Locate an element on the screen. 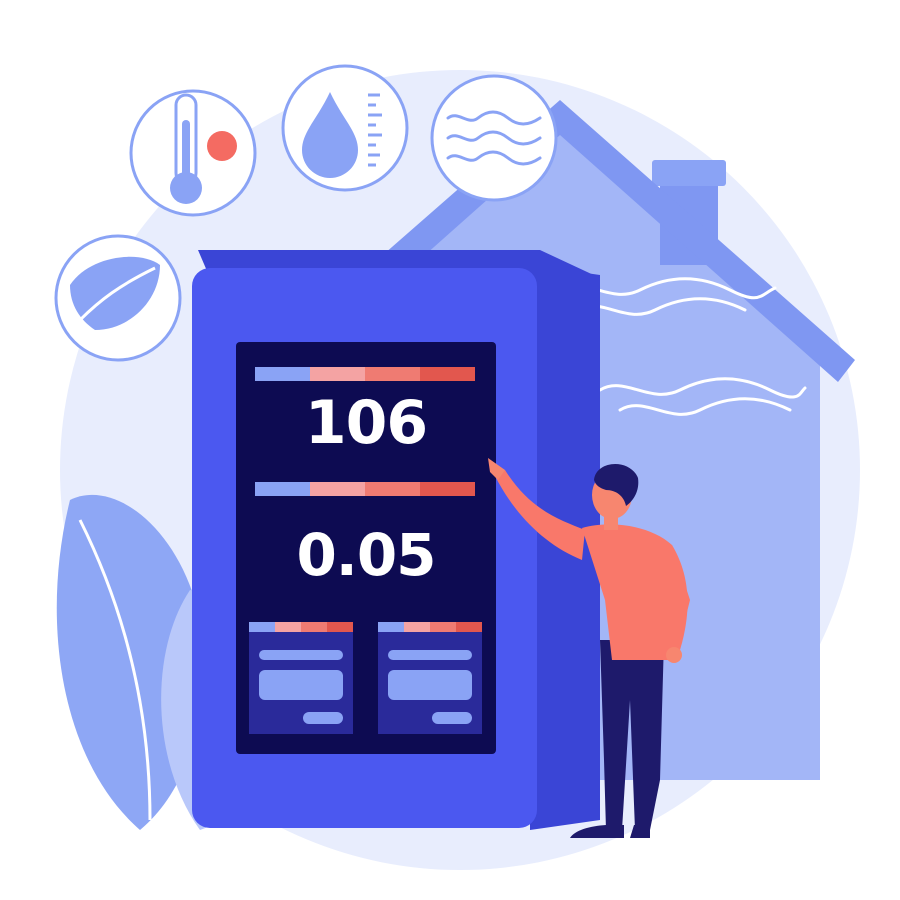 The height and width of the screenshot is (900, 900). thermometer-icon is located at coordinates (193, 153).